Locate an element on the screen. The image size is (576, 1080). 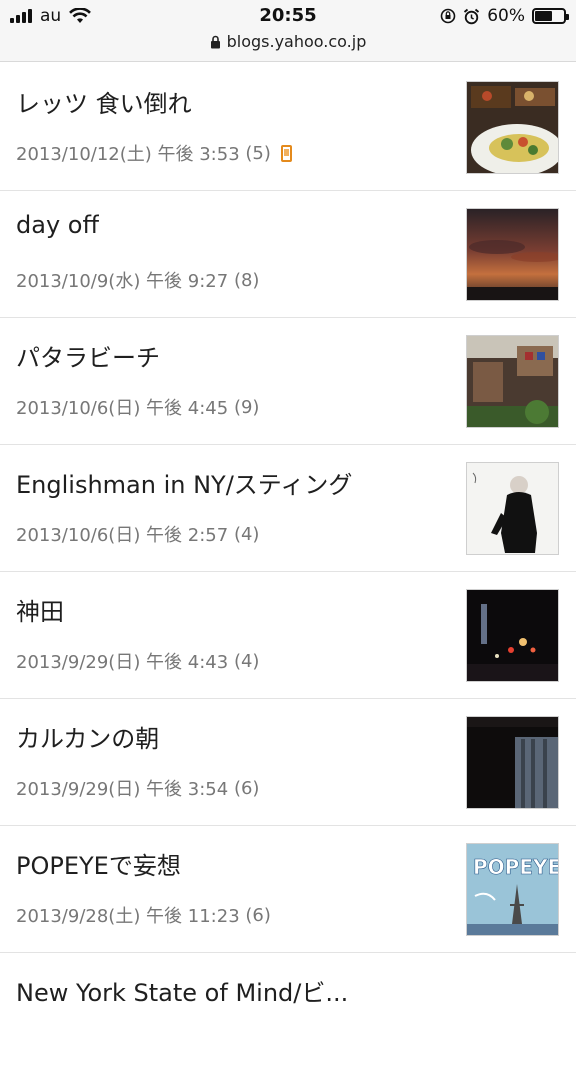
post-title: カルカンの朝 is located at coordinates (87, 736).